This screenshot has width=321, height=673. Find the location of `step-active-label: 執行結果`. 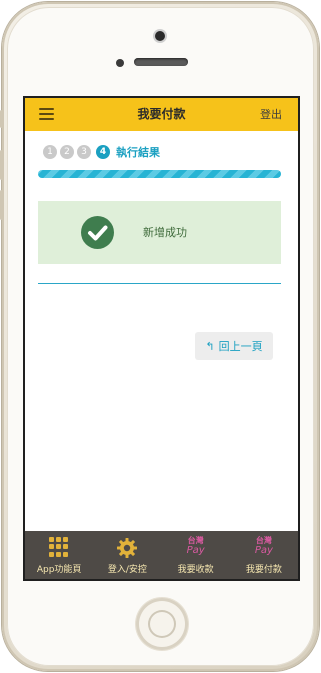

step-active-label: 執行結果 is located at coordinates (138, 152).